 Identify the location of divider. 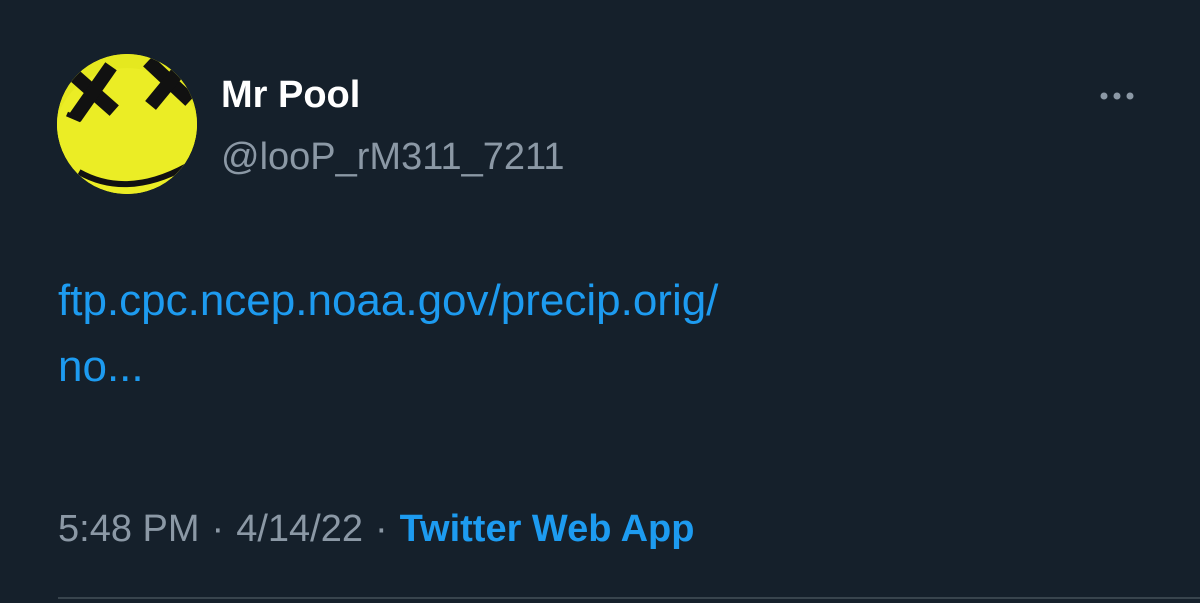
(629, 598).